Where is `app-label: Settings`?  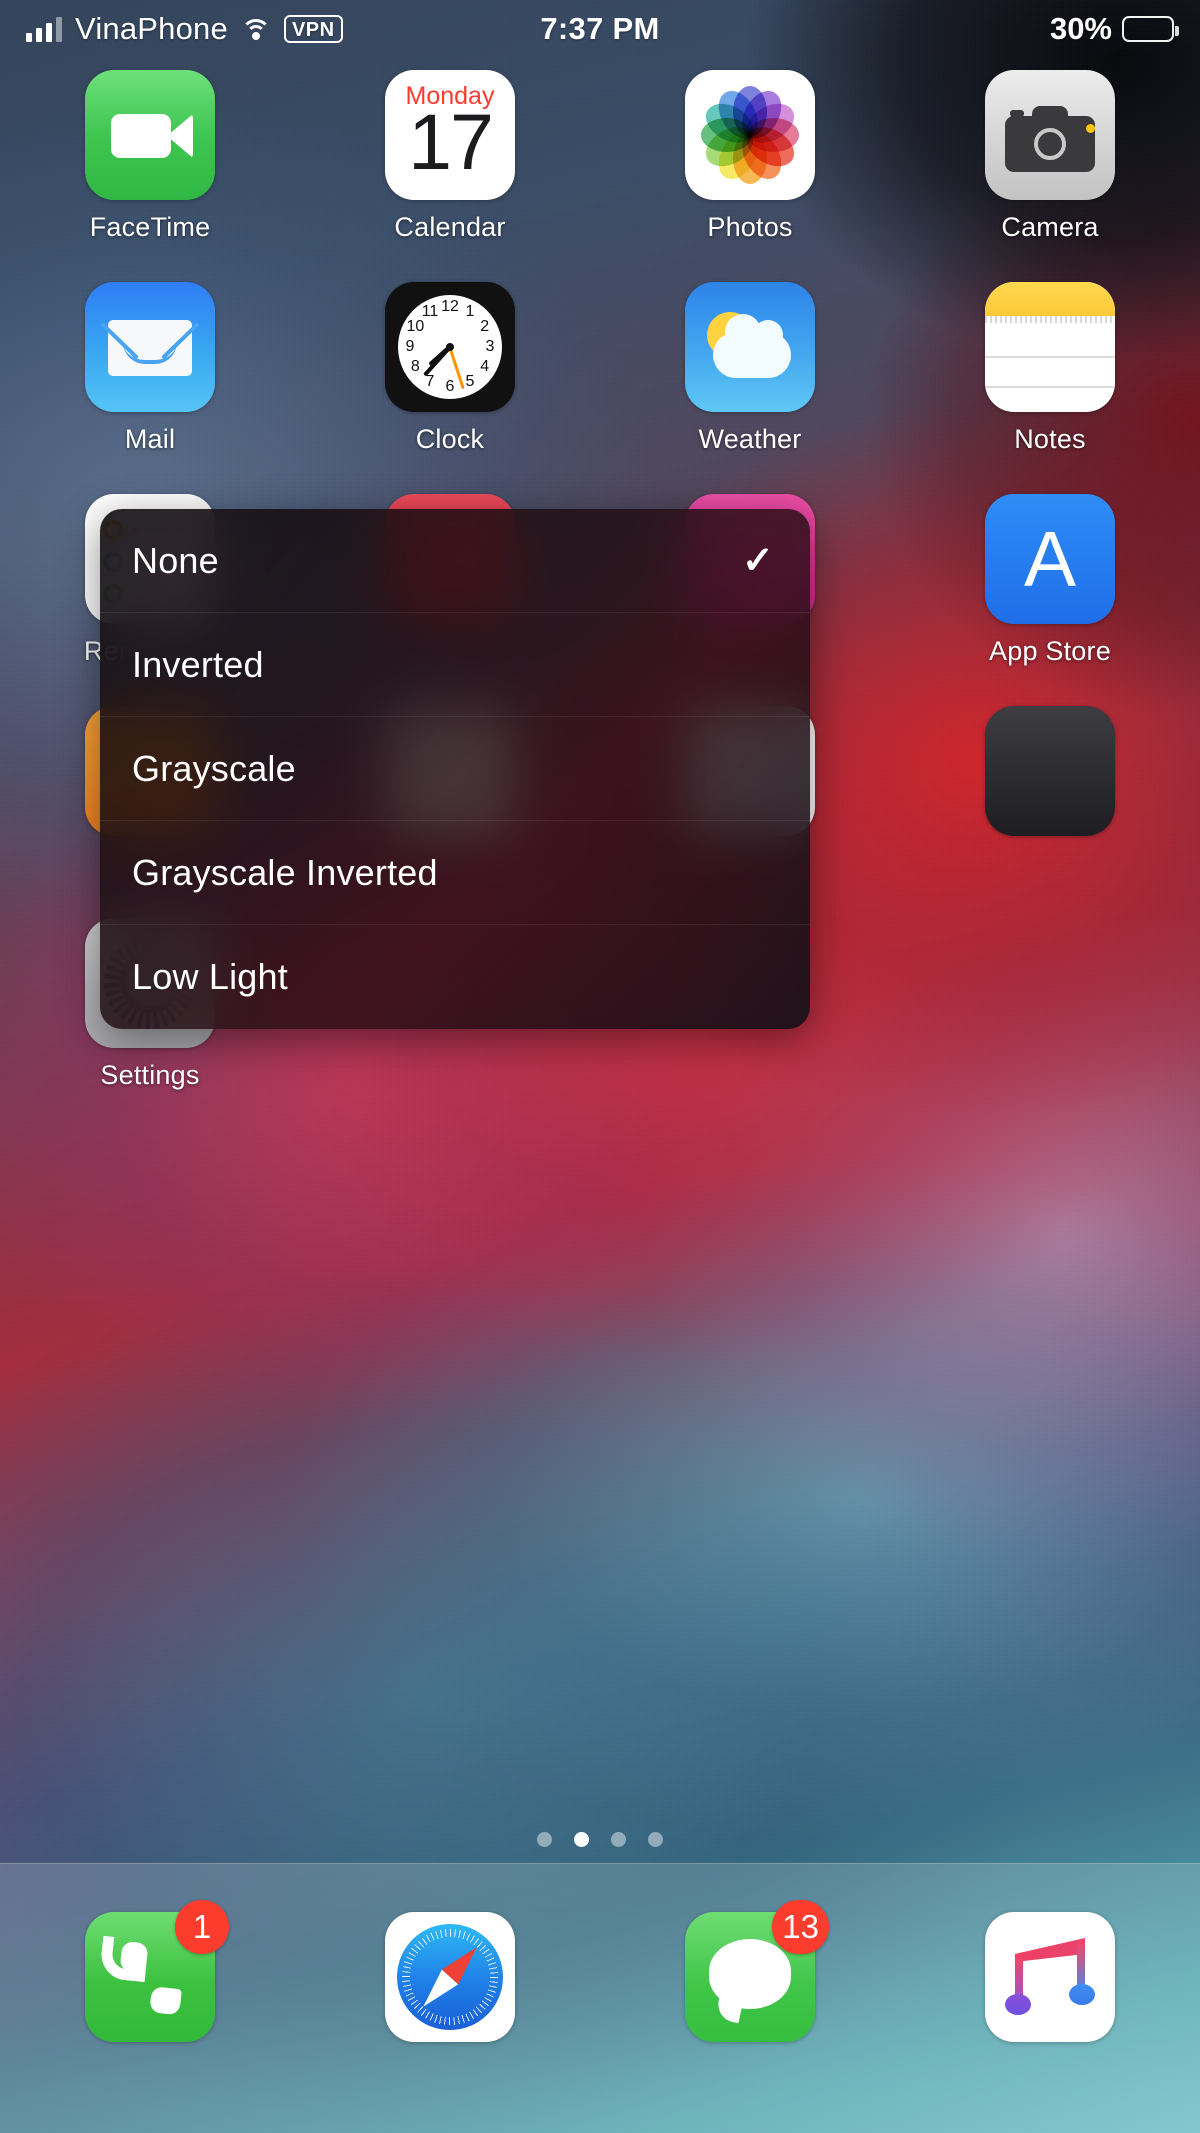 app-label: Settings is located at coordinates (150, 1075).